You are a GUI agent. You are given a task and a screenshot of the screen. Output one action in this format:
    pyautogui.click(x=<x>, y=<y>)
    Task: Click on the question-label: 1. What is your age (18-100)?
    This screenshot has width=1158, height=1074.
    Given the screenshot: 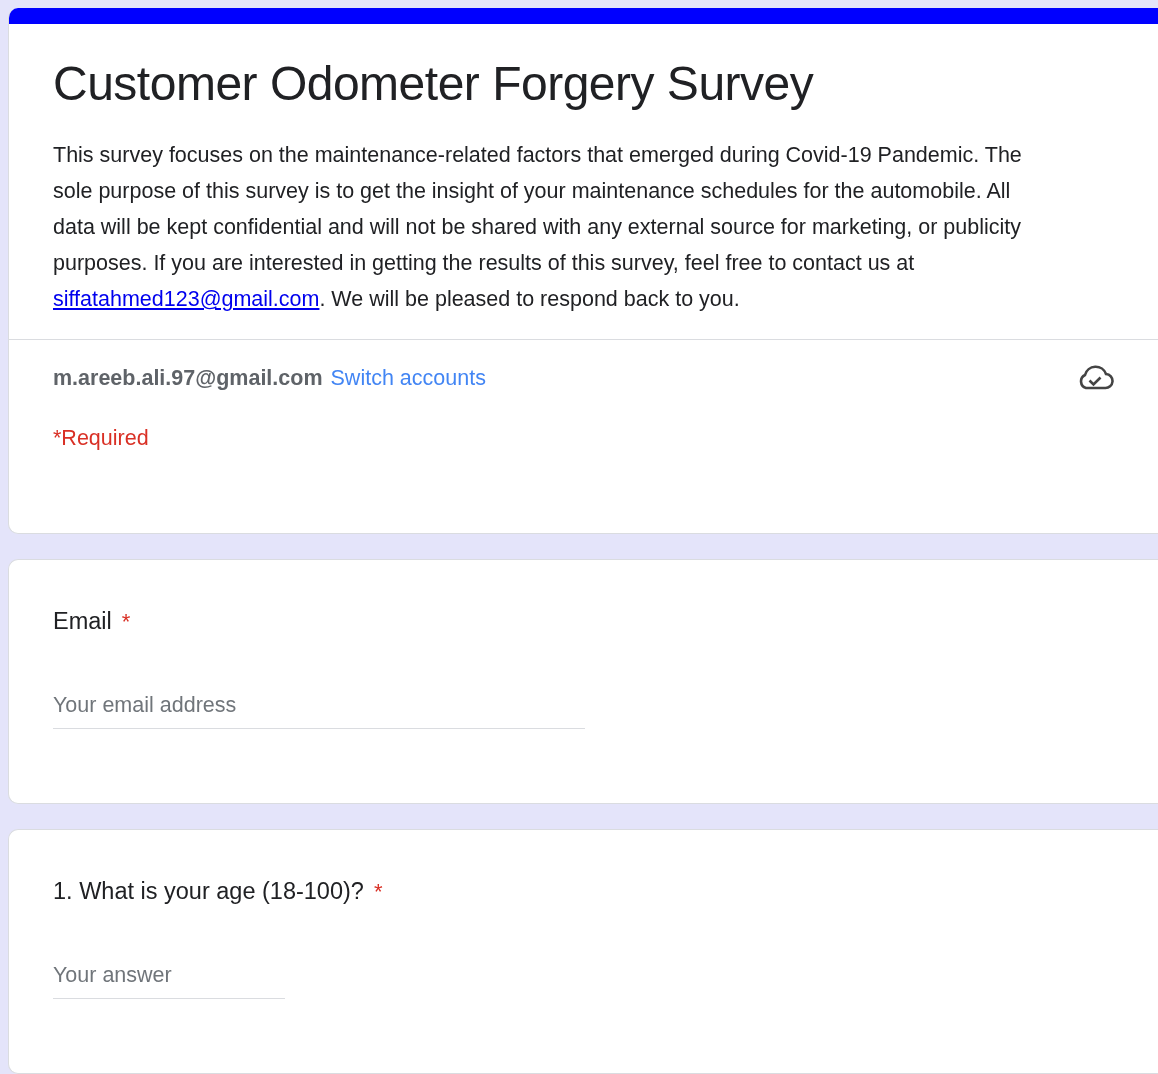 What is the action you would take?
    pyautogui.click(x=208, y=891)
    